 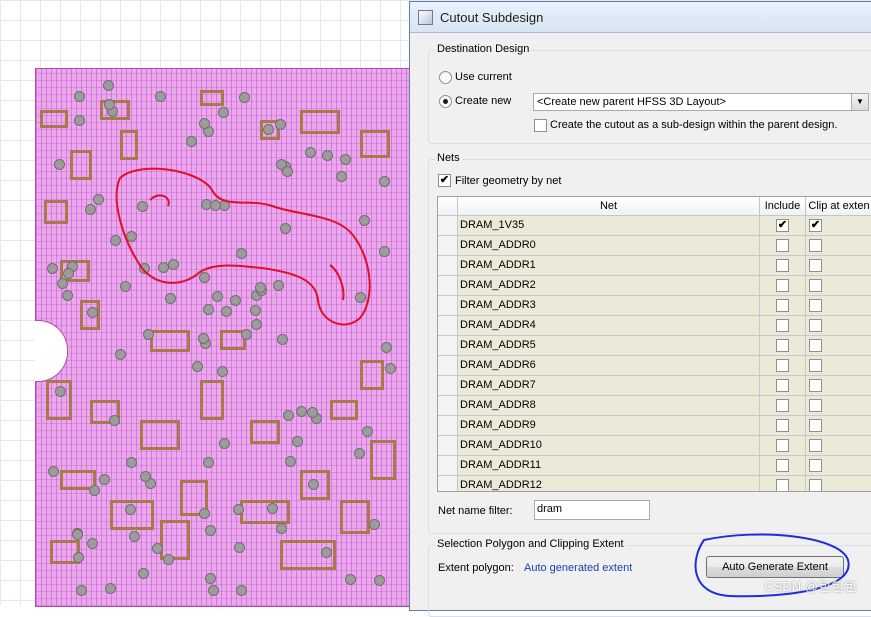 I want to click on blue-annotation-layer, so click(x=772, y=565).